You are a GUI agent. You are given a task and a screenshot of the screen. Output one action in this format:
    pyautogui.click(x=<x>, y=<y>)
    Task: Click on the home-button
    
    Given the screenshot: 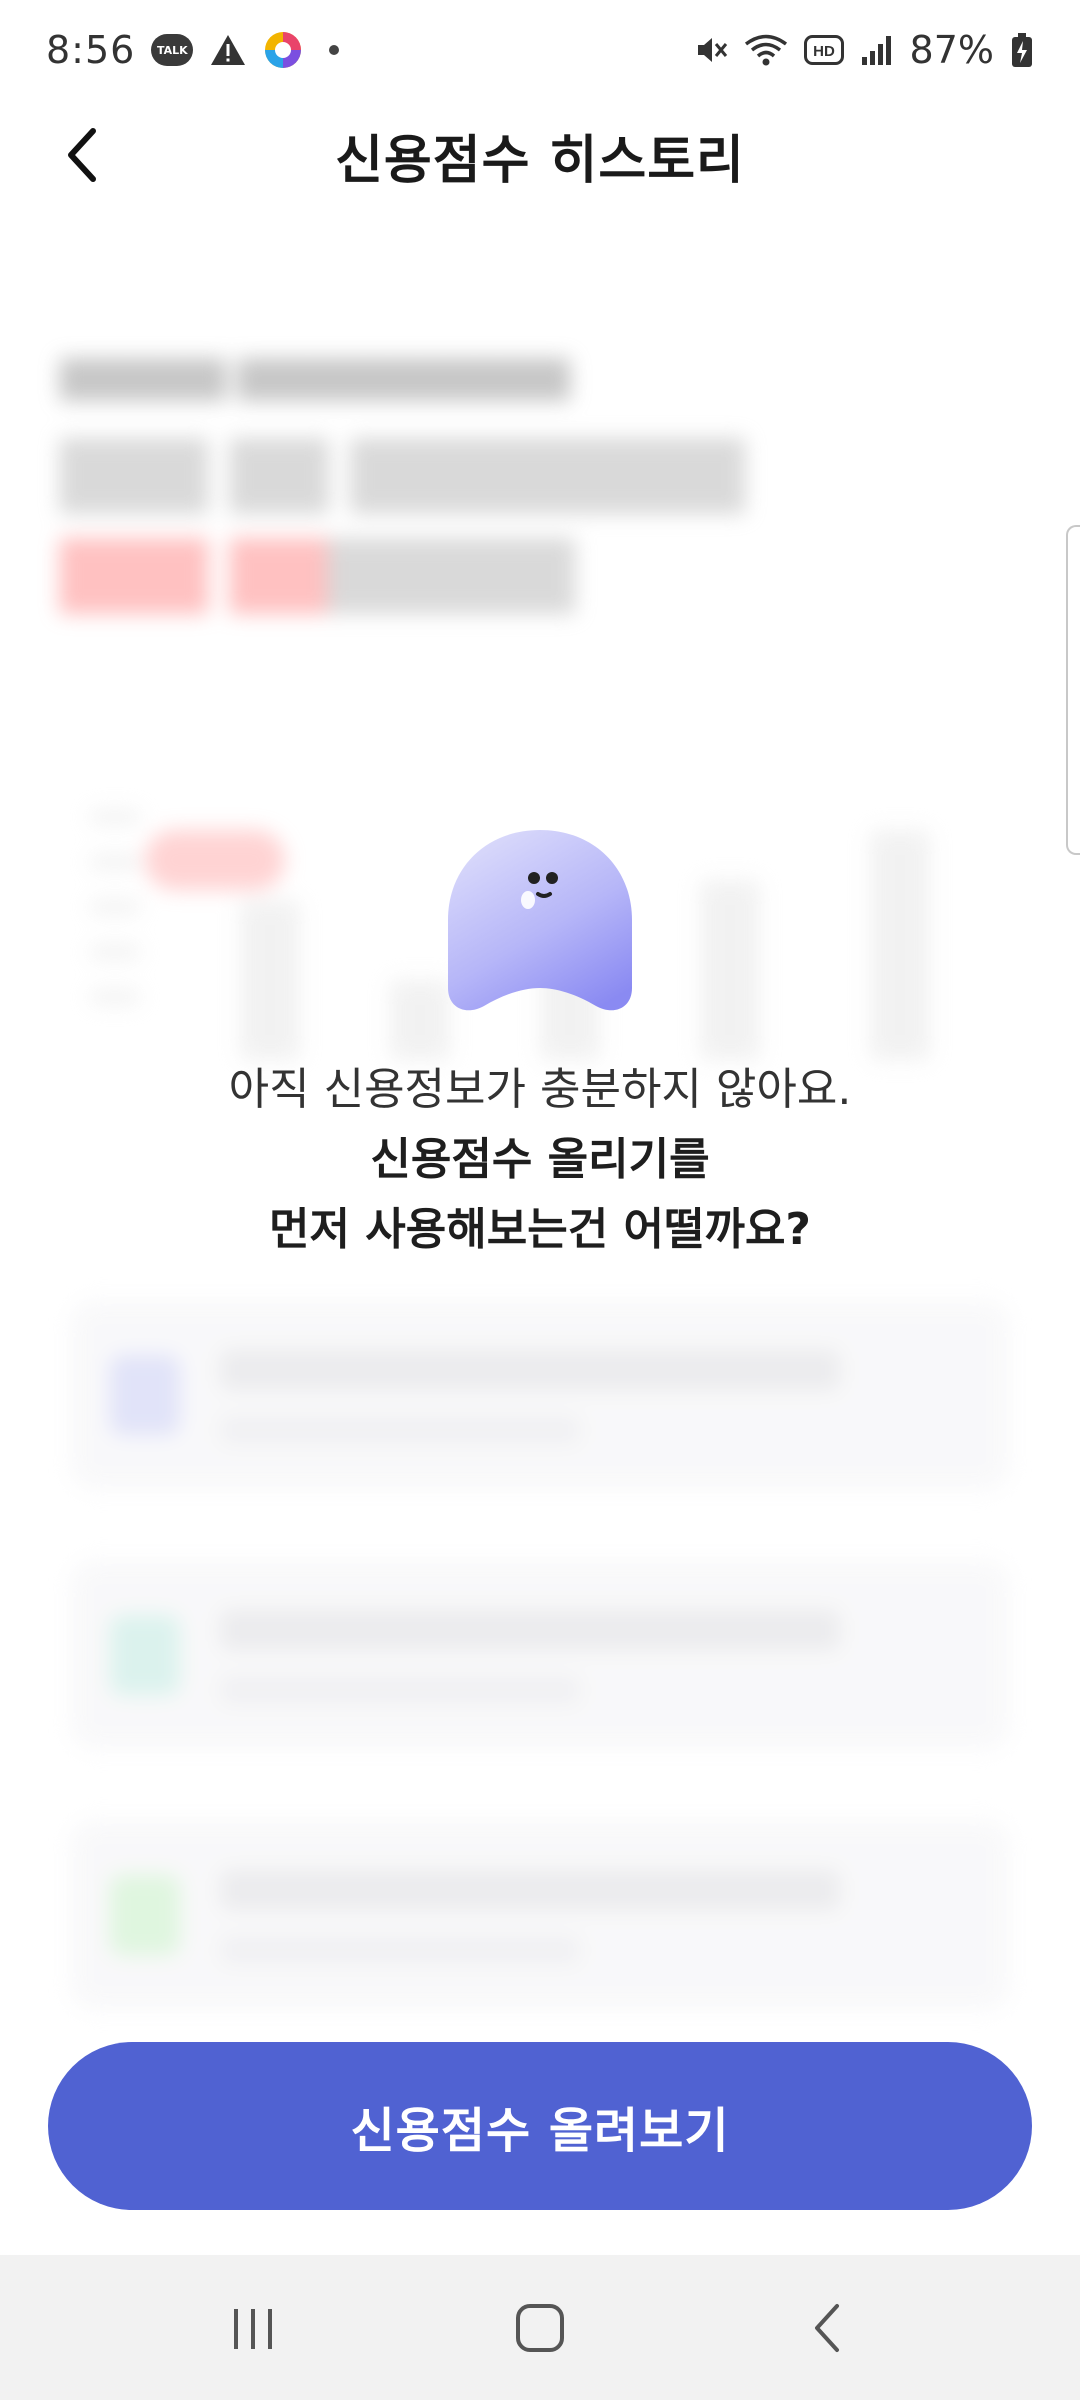 What is the action you would take?
    pyautogui.click(x=540, y=2328)
    